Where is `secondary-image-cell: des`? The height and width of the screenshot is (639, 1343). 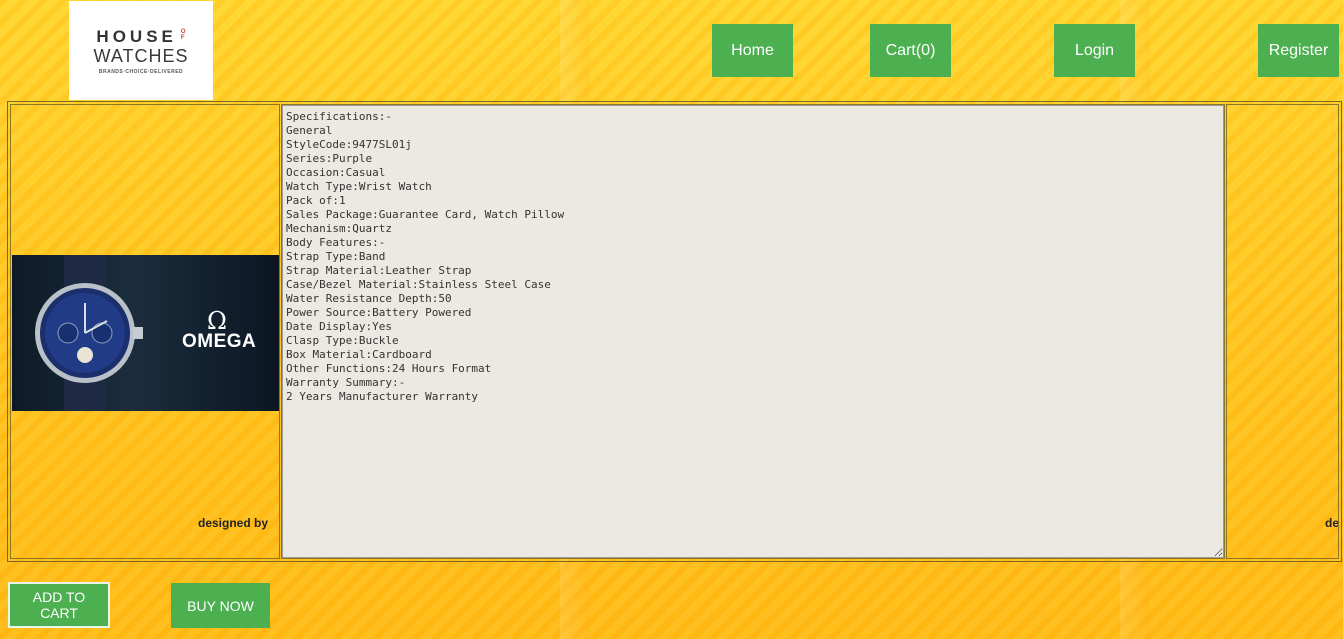
secondary-image-cell: des is located at coordinates (1282, 331).